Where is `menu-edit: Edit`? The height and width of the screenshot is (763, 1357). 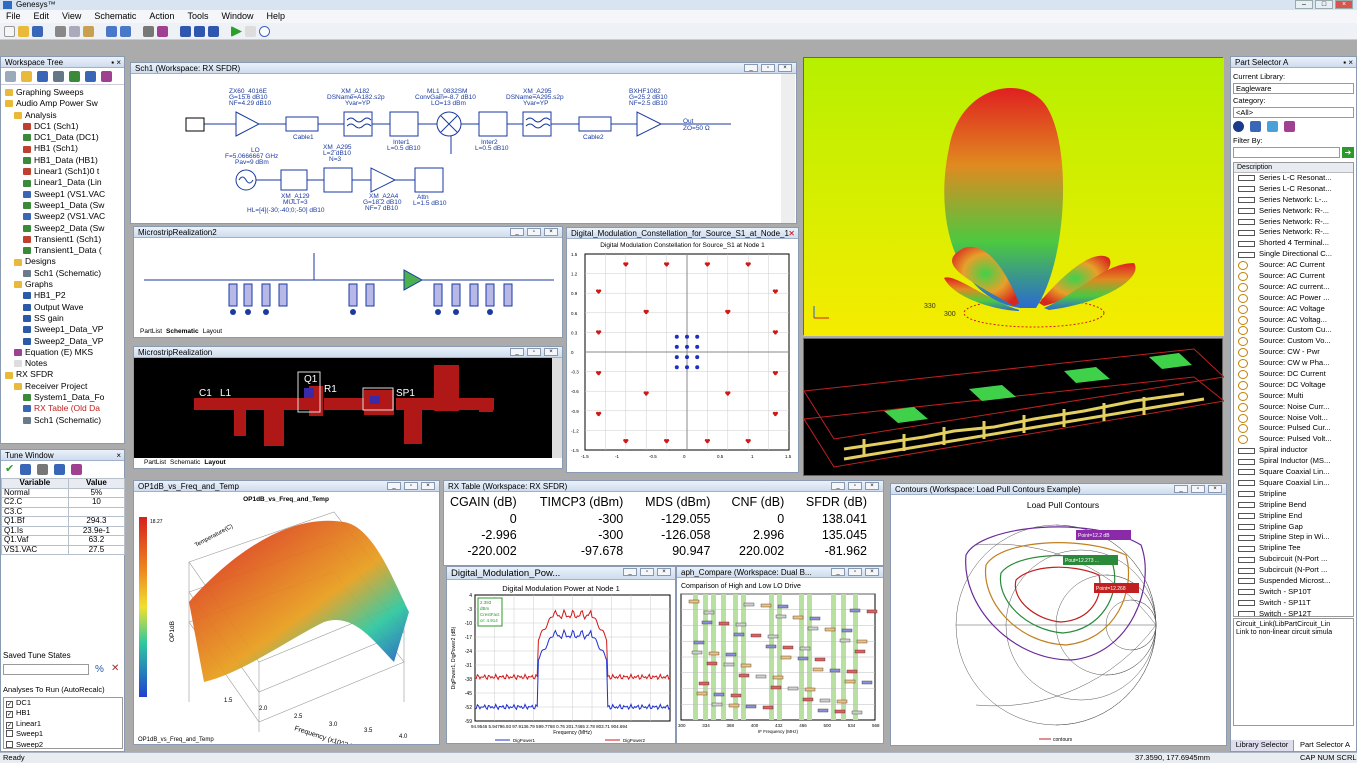
menu-edit: Edit is located at coordinates (42, 16).